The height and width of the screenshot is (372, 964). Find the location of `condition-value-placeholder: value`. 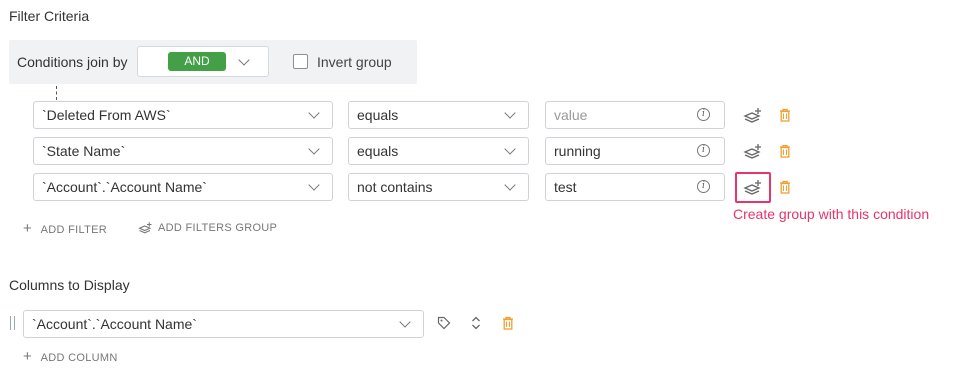

condition-value-placeholder: value is located at coordinates (571, 115).